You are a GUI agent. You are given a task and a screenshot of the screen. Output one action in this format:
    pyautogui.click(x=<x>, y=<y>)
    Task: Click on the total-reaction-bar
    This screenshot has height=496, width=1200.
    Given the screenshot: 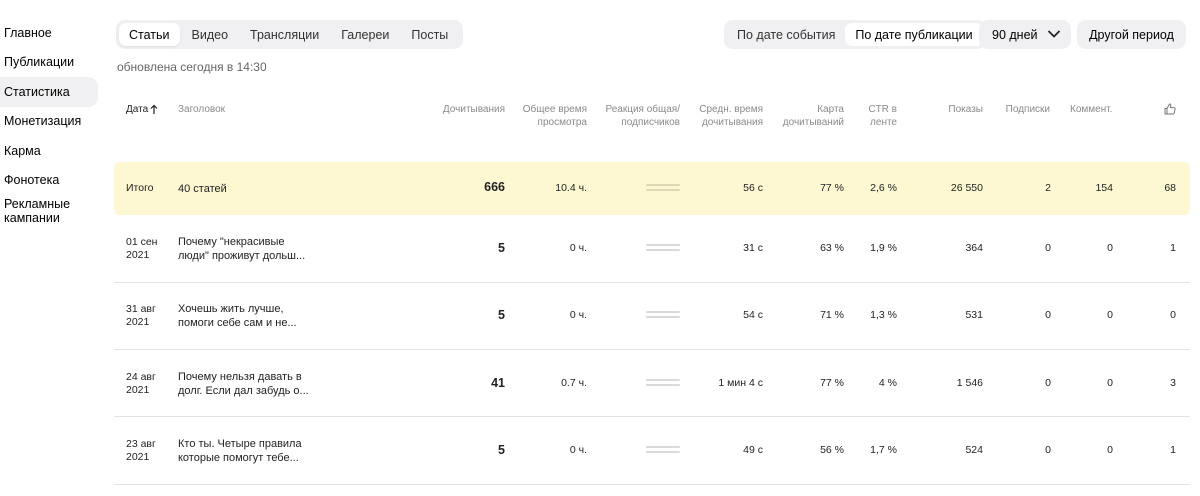 What is the action you would take?
    pyautogui.click(x=663, y=188)
    